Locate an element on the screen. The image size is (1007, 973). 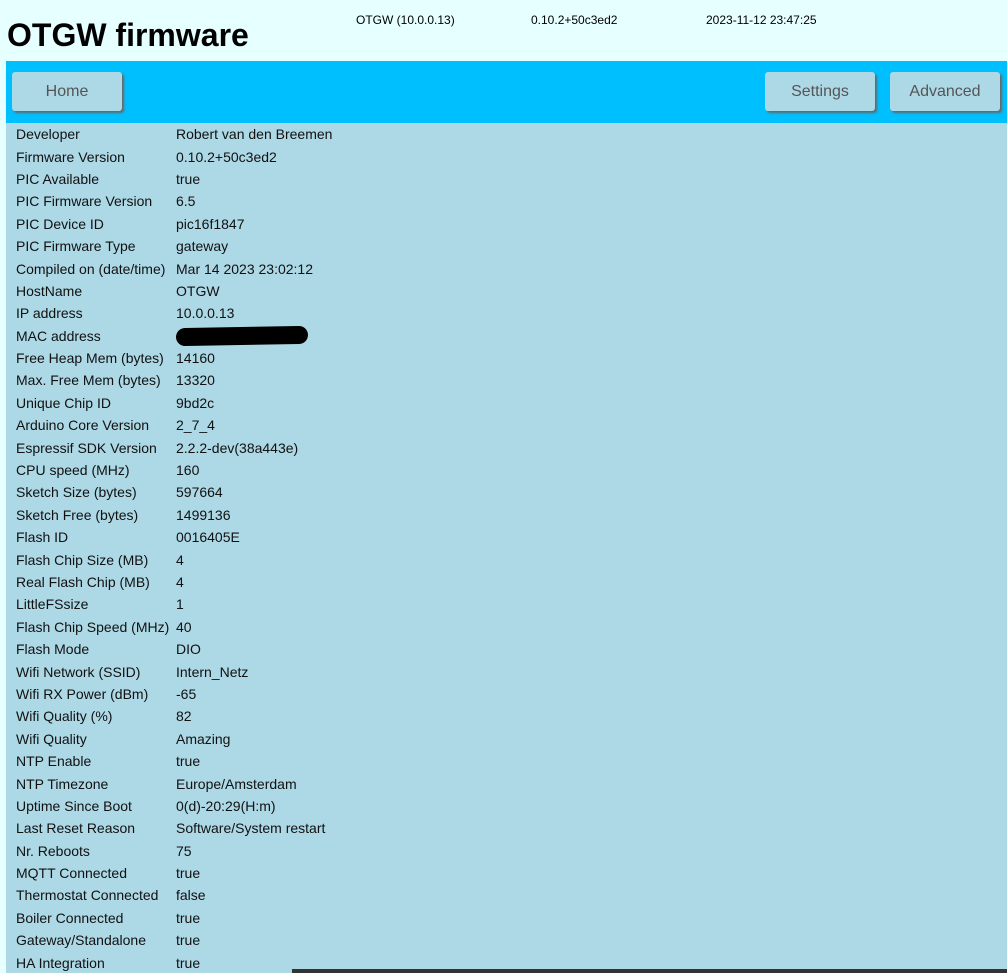
info-label: PIC Device ID is located at coordinates (60, 223).